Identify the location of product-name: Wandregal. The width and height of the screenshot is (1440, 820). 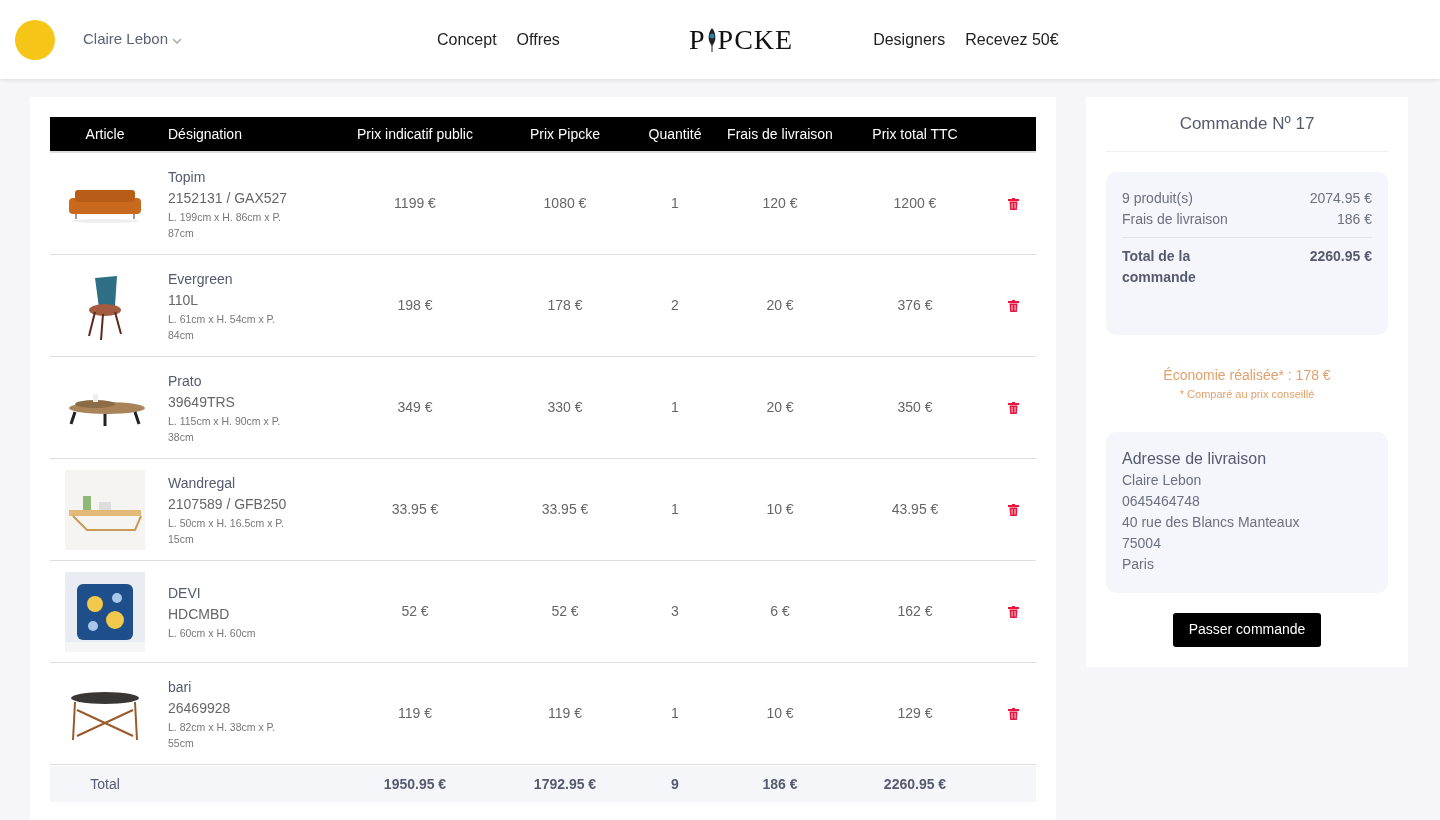
(202, 483).